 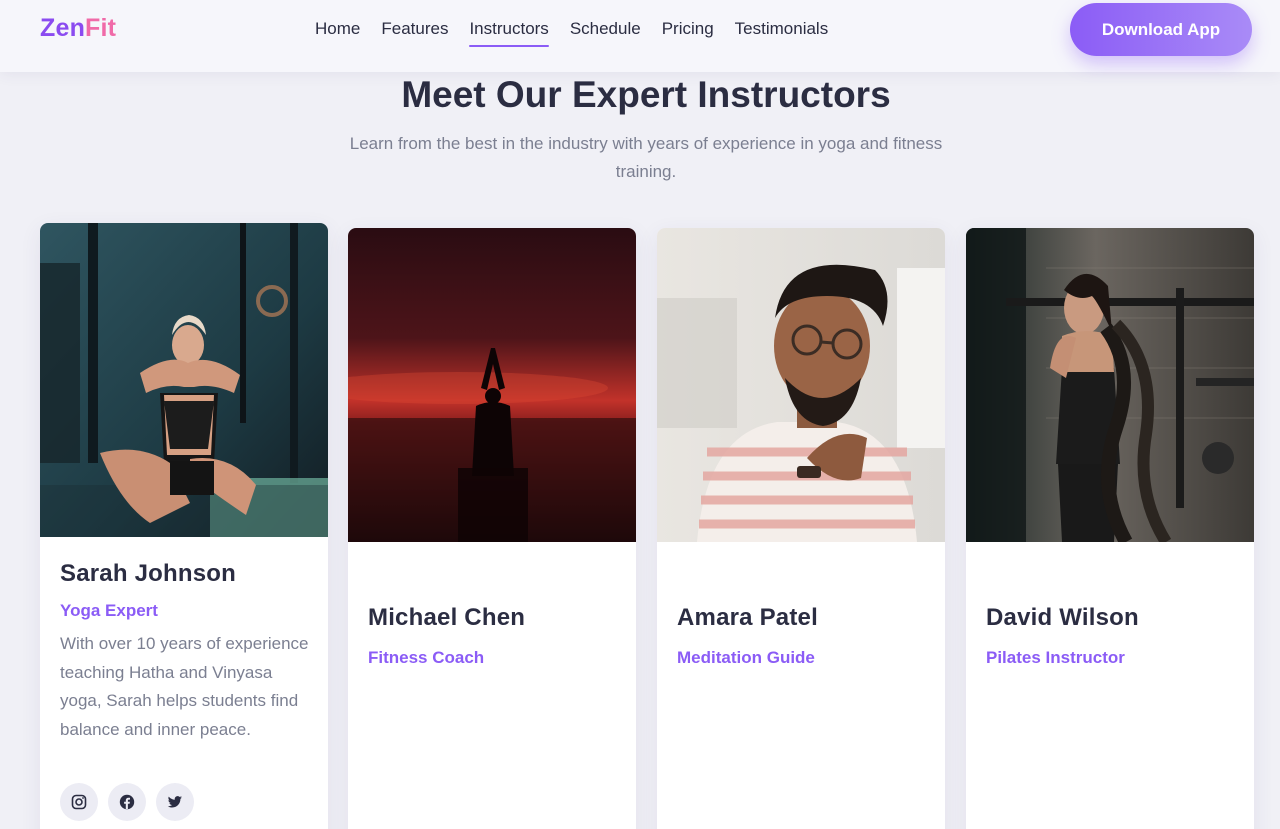 I want to click on instructor-name: David Wilson, so click(x=1062, y=617).